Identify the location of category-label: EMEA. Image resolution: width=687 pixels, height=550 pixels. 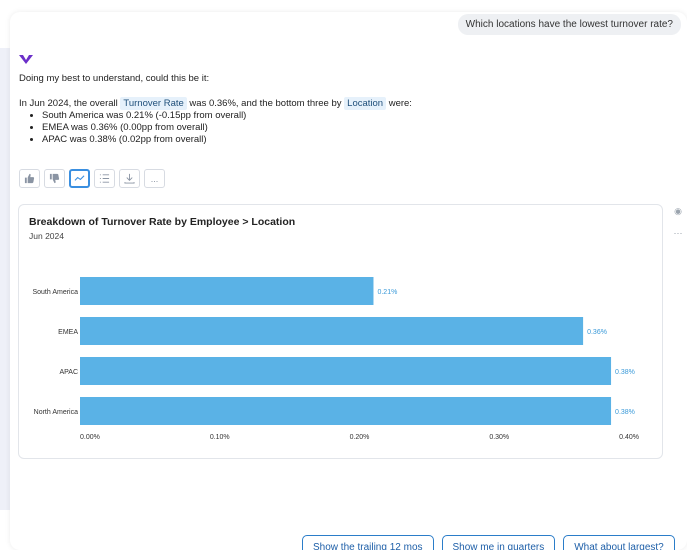
(68, 332).